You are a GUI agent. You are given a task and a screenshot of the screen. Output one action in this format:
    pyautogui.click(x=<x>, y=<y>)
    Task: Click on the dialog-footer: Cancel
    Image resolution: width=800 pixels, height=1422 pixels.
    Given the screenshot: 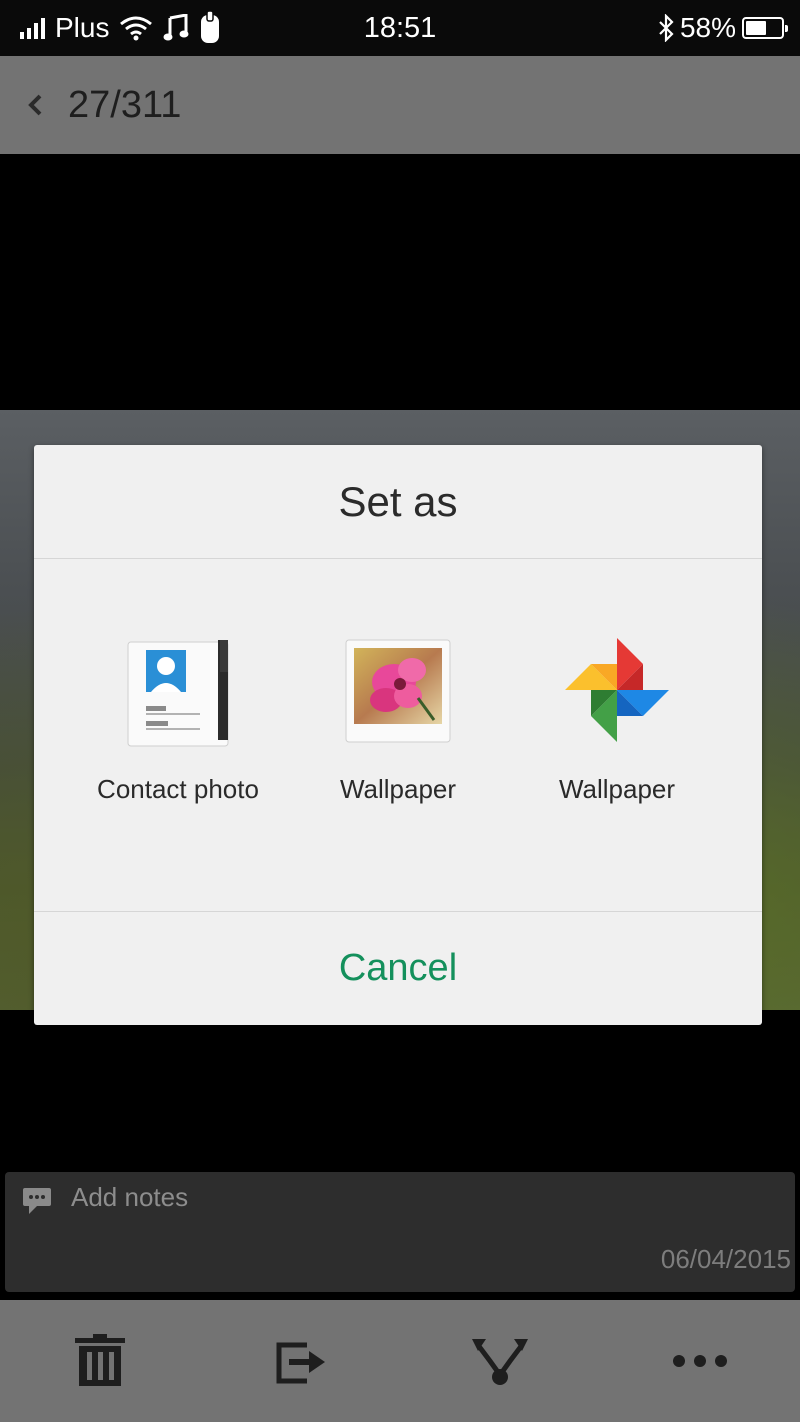 What is the action you would take?
    pyautogui.click(x=398, y=968)
    